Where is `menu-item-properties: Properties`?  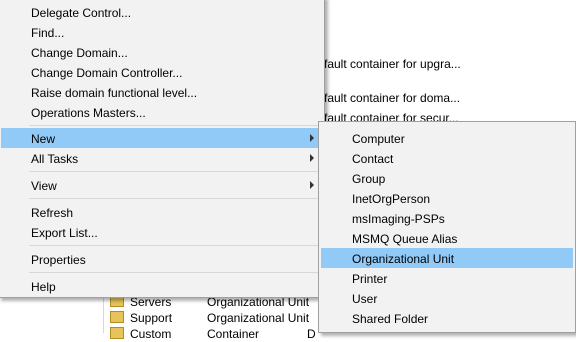
menu-item-properties: Properties is located at coordinates (161, 259).